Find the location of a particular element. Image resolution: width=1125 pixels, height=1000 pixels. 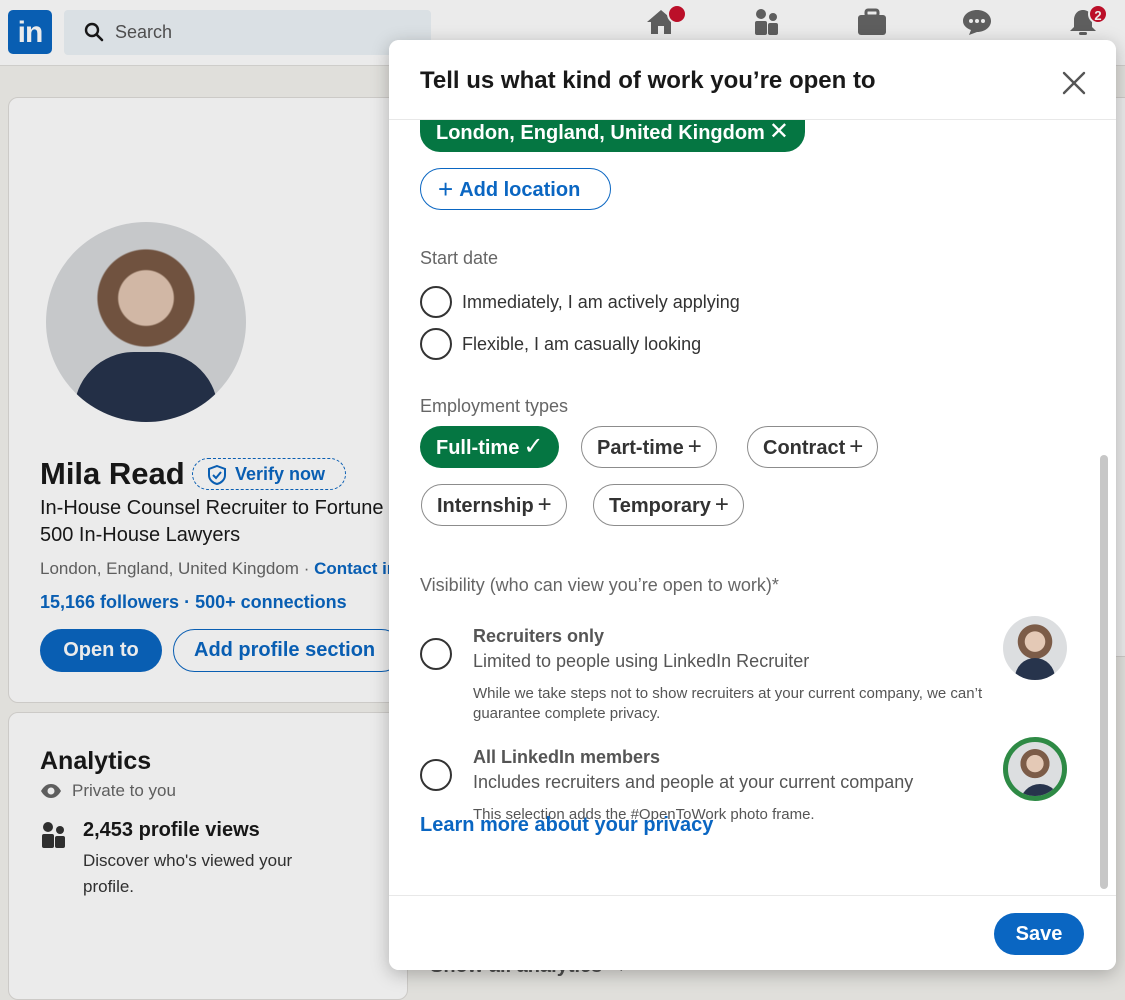

close-icon is located at coordinates (1074, 83).